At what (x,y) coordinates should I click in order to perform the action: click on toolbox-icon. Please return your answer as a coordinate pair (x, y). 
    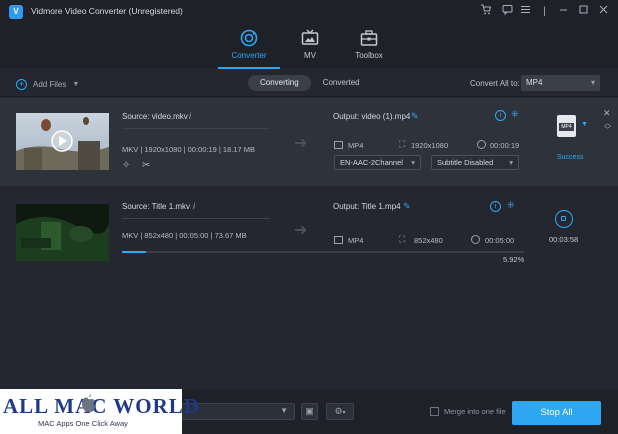
    Looking at the image, I should click on (369, 38).